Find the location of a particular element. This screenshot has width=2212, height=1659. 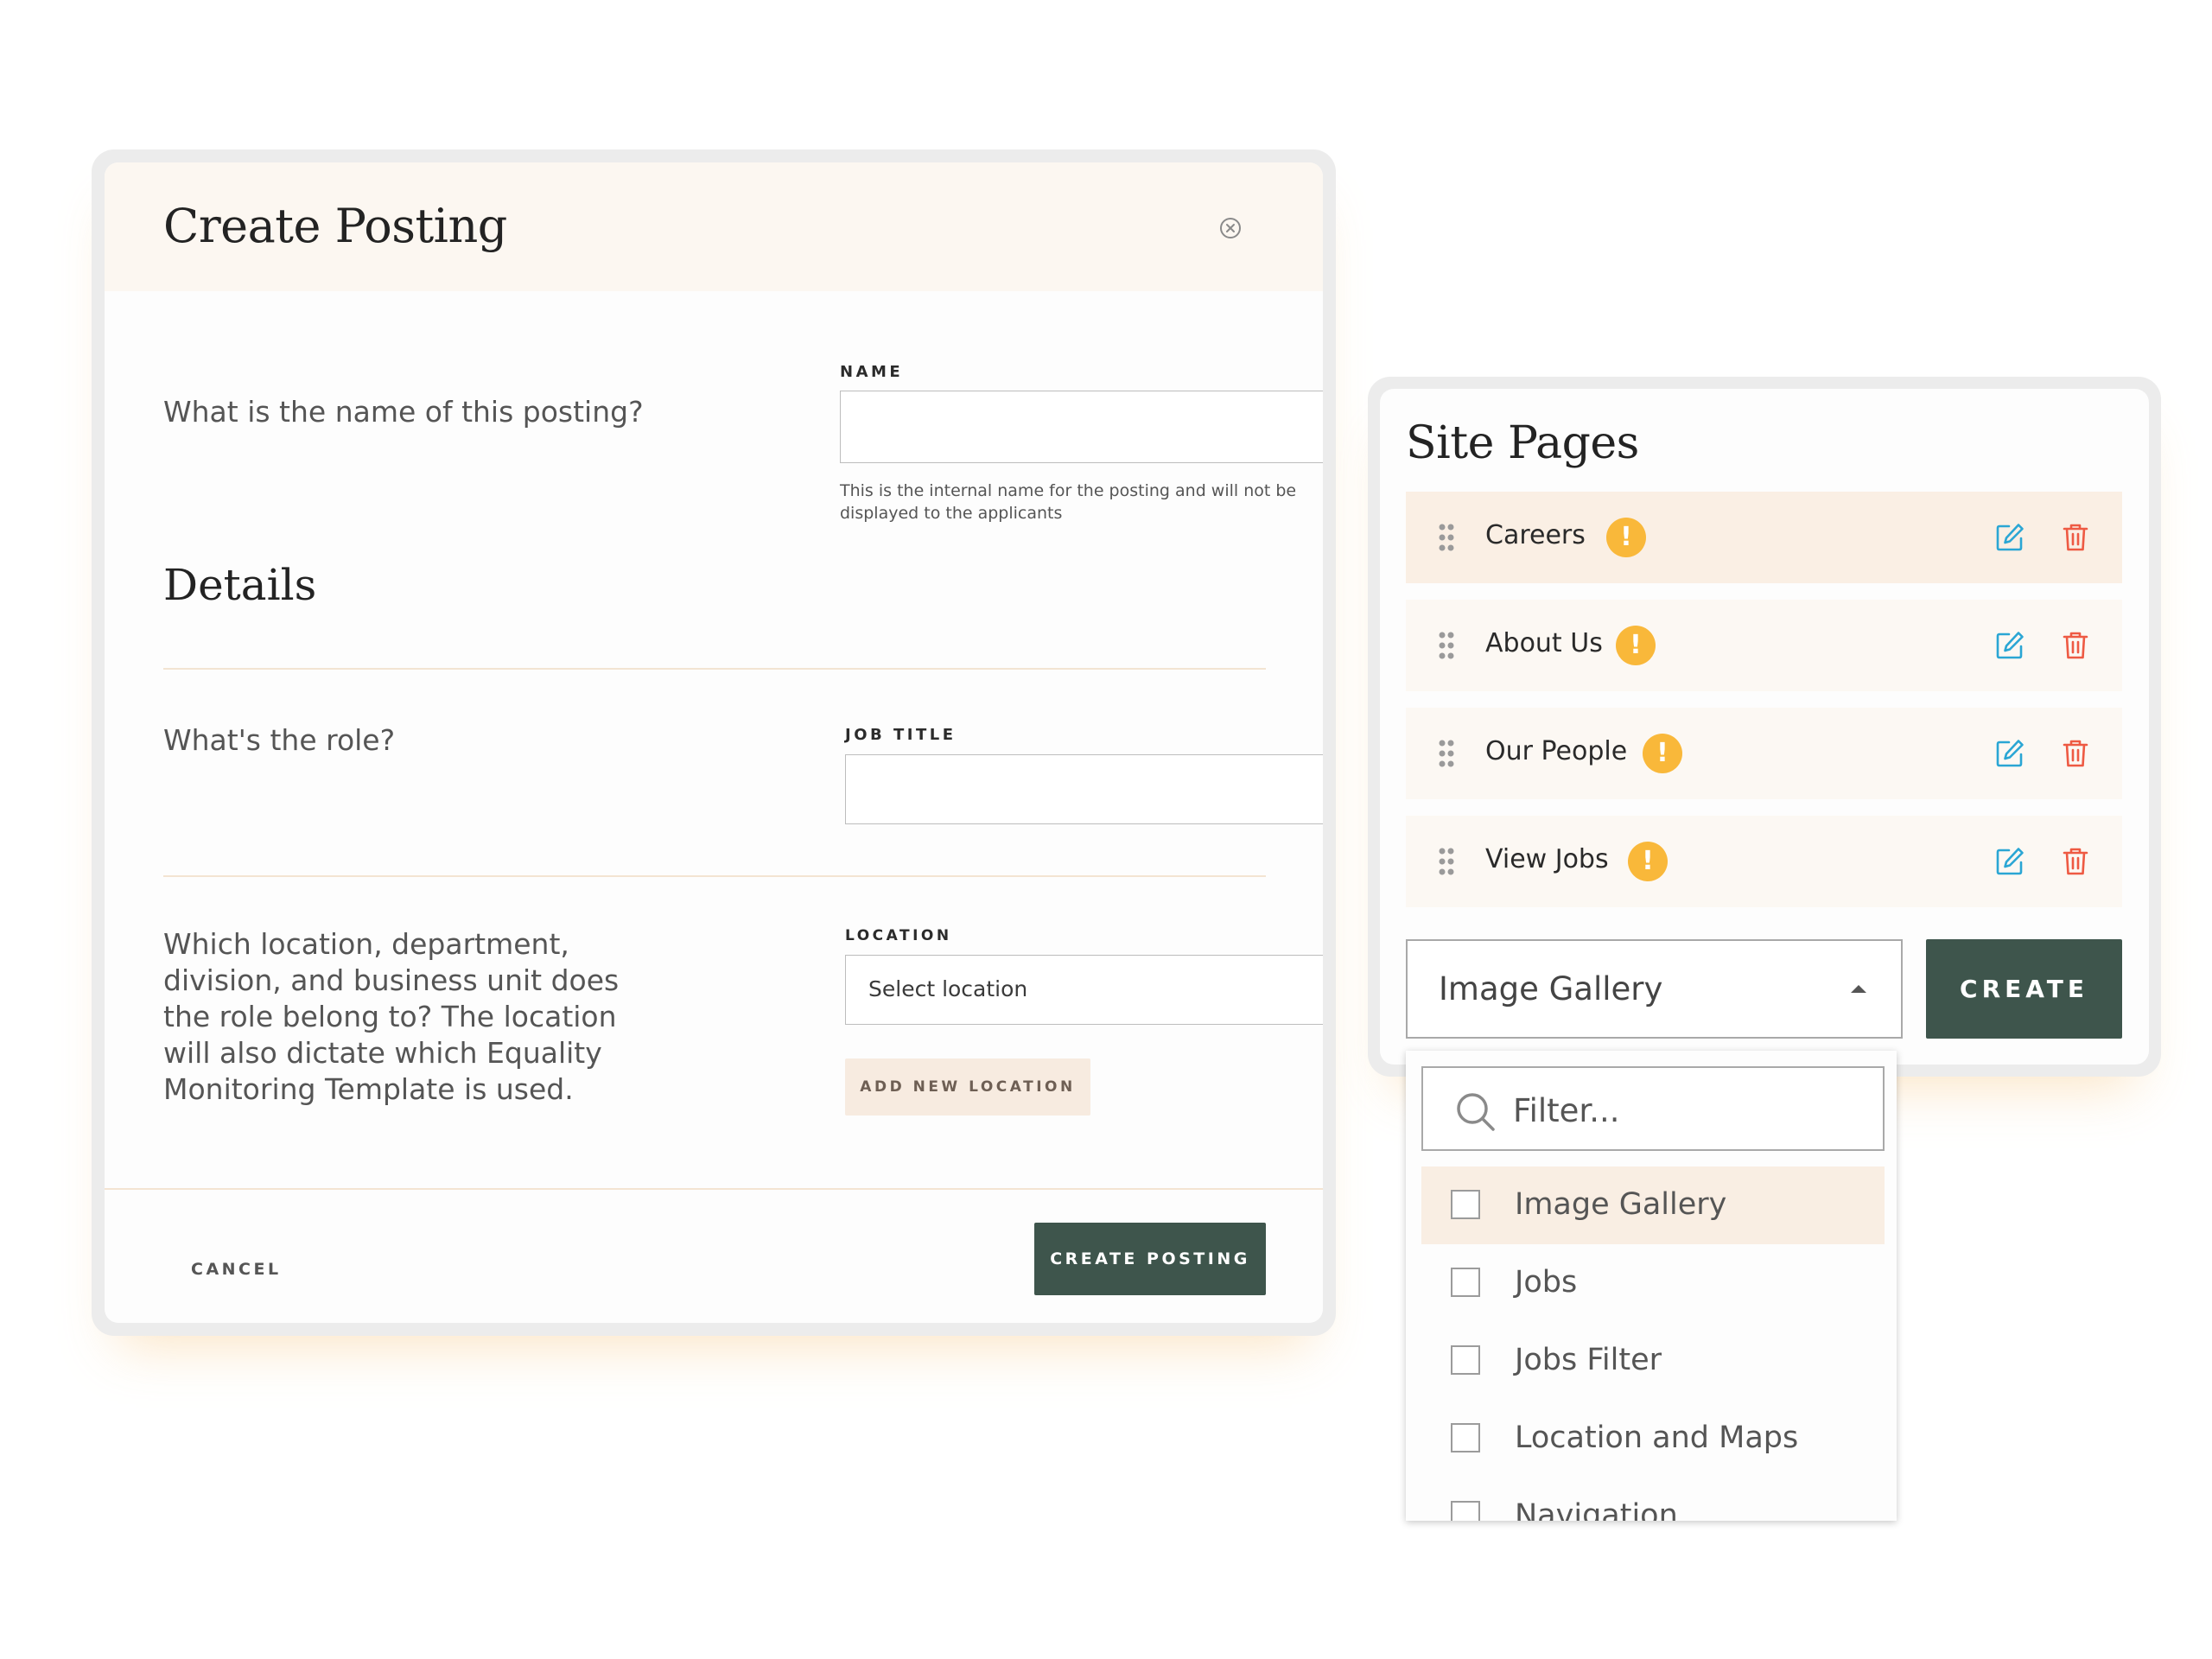

dropdown-option-image-gallery: Image Gallery is located at coordinates (1653, 1205).